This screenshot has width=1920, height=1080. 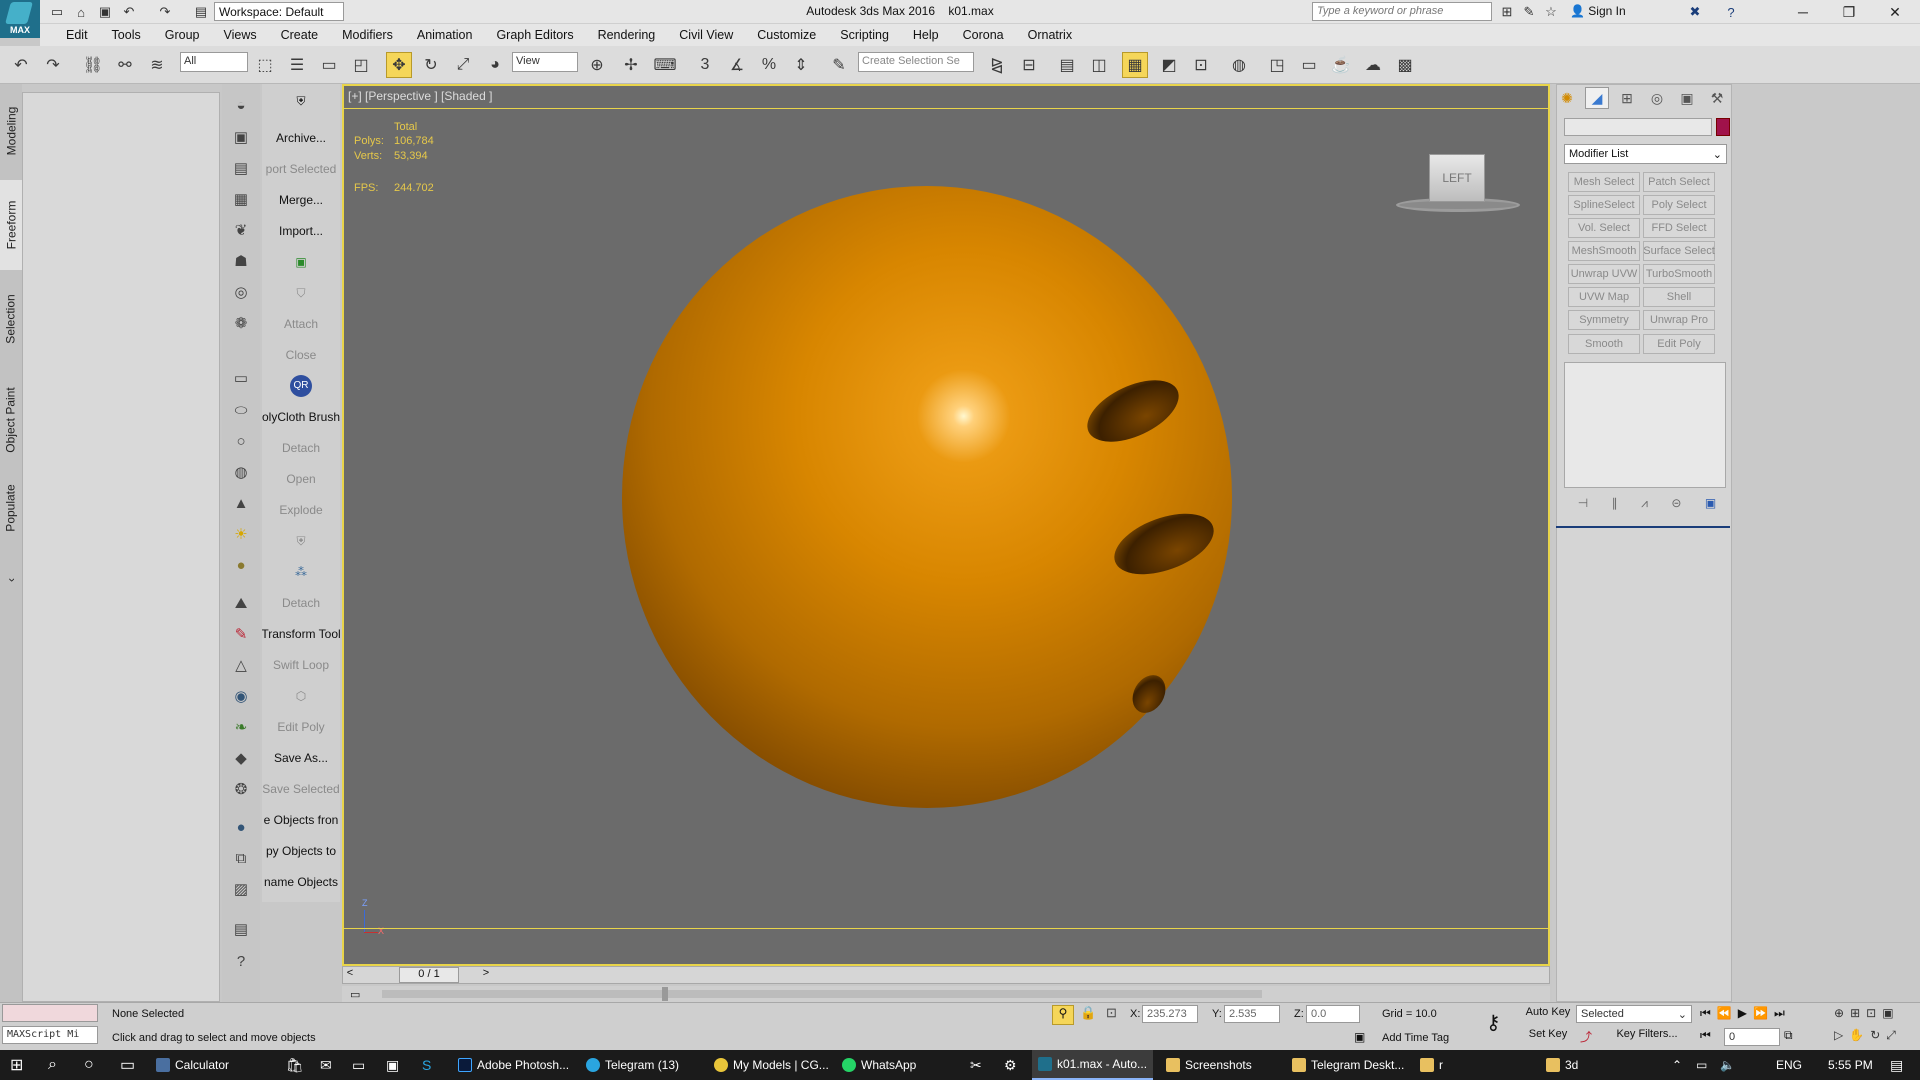 What do you see at coordinates (1710, 506) in the screenshot?
I see `configure-sets-icon: ▣` at bounding box center [1710, 506].